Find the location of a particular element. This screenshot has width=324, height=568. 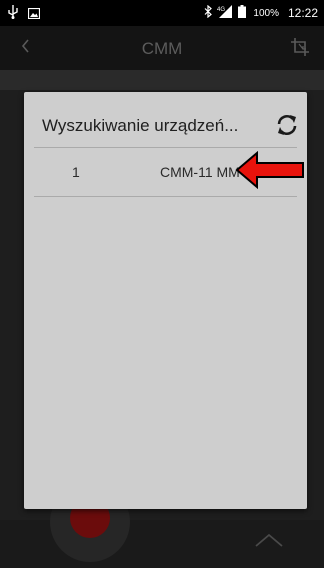

signal-icon: 4G is located at coordinates (225, 13).